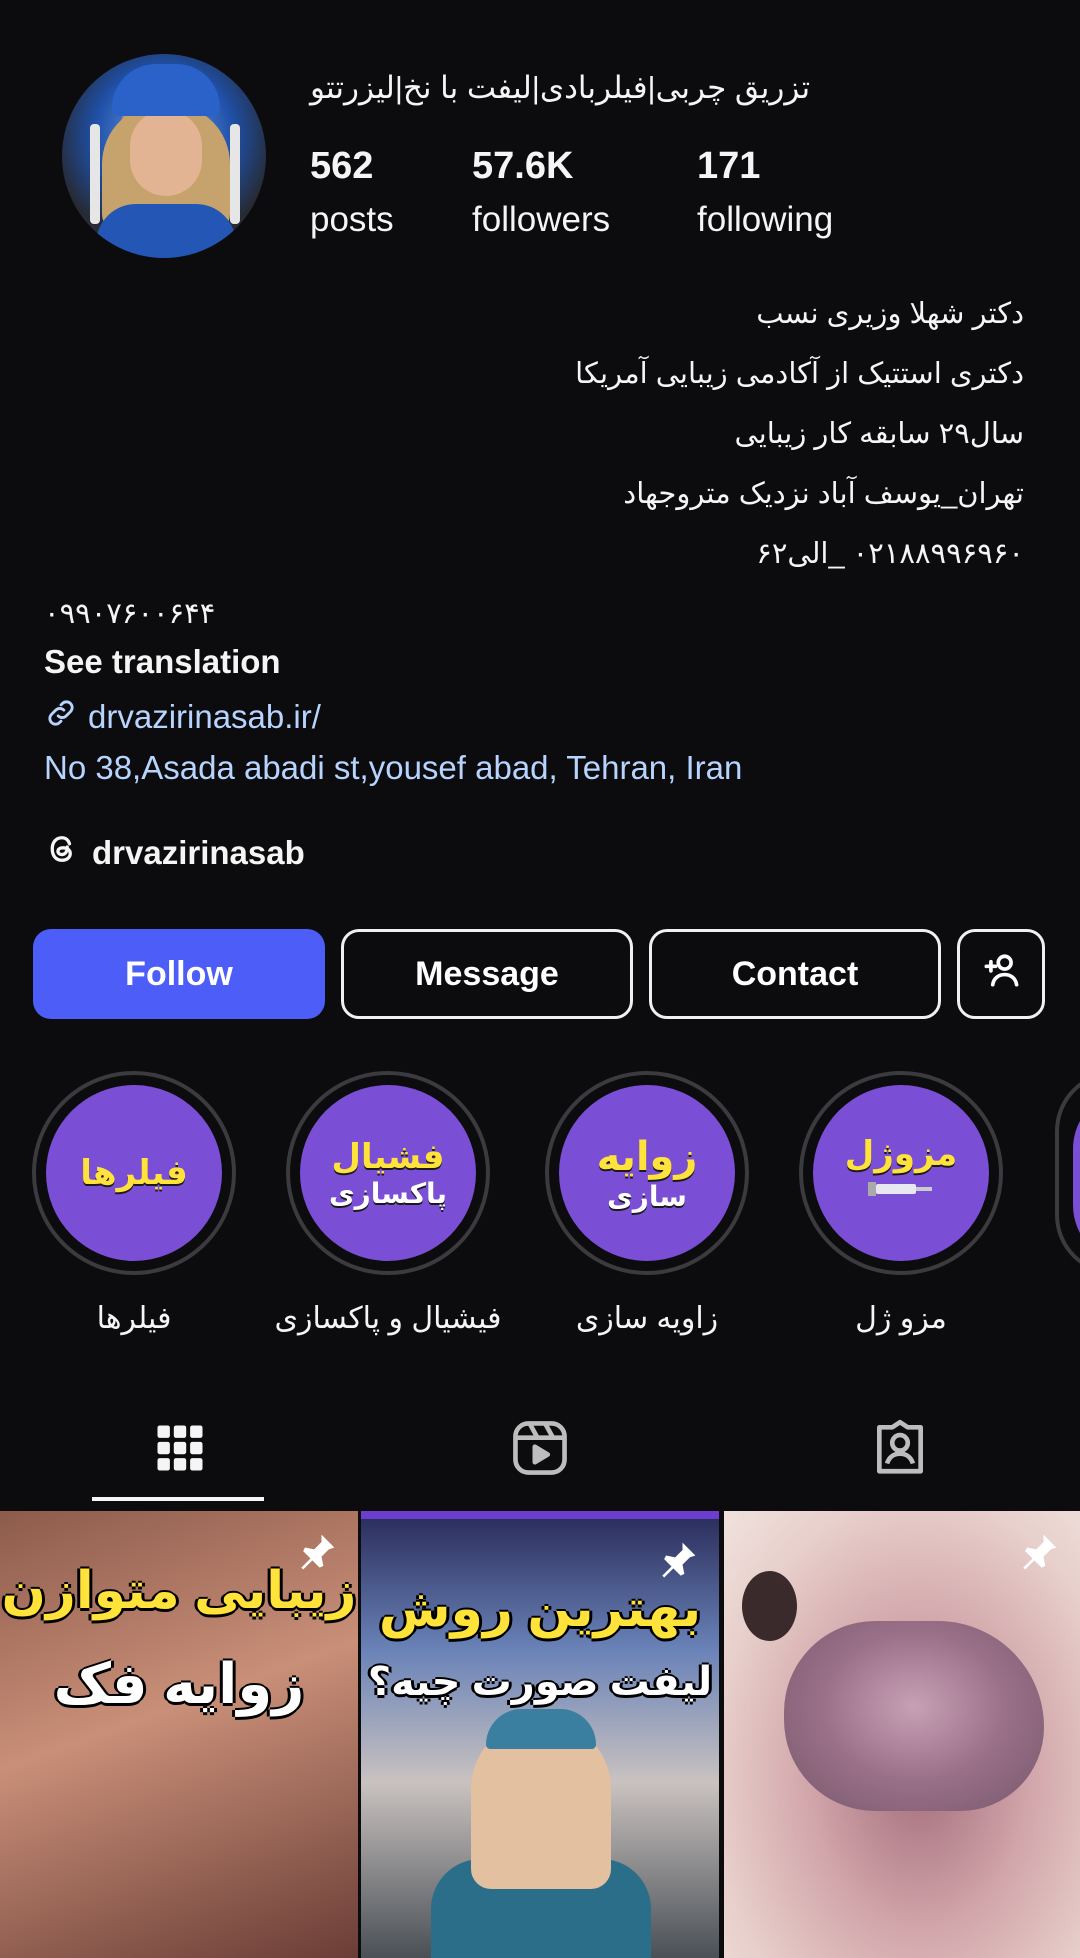  I want to click on avatar-hat, so click(166, 90).